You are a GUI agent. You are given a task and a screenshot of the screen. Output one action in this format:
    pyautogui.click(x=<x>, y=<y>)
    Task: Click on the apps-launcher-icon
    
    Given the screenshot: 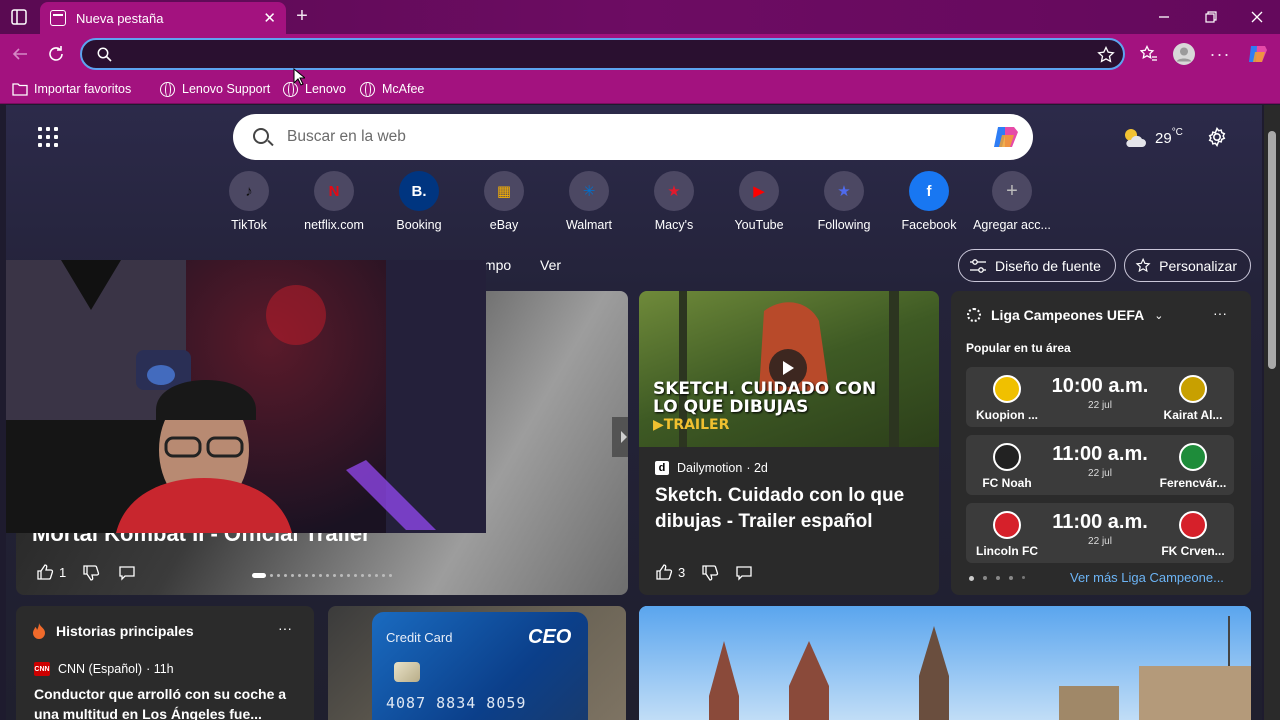 What is the action you would take?
    pyautogui.click(x=48, y=137)
    